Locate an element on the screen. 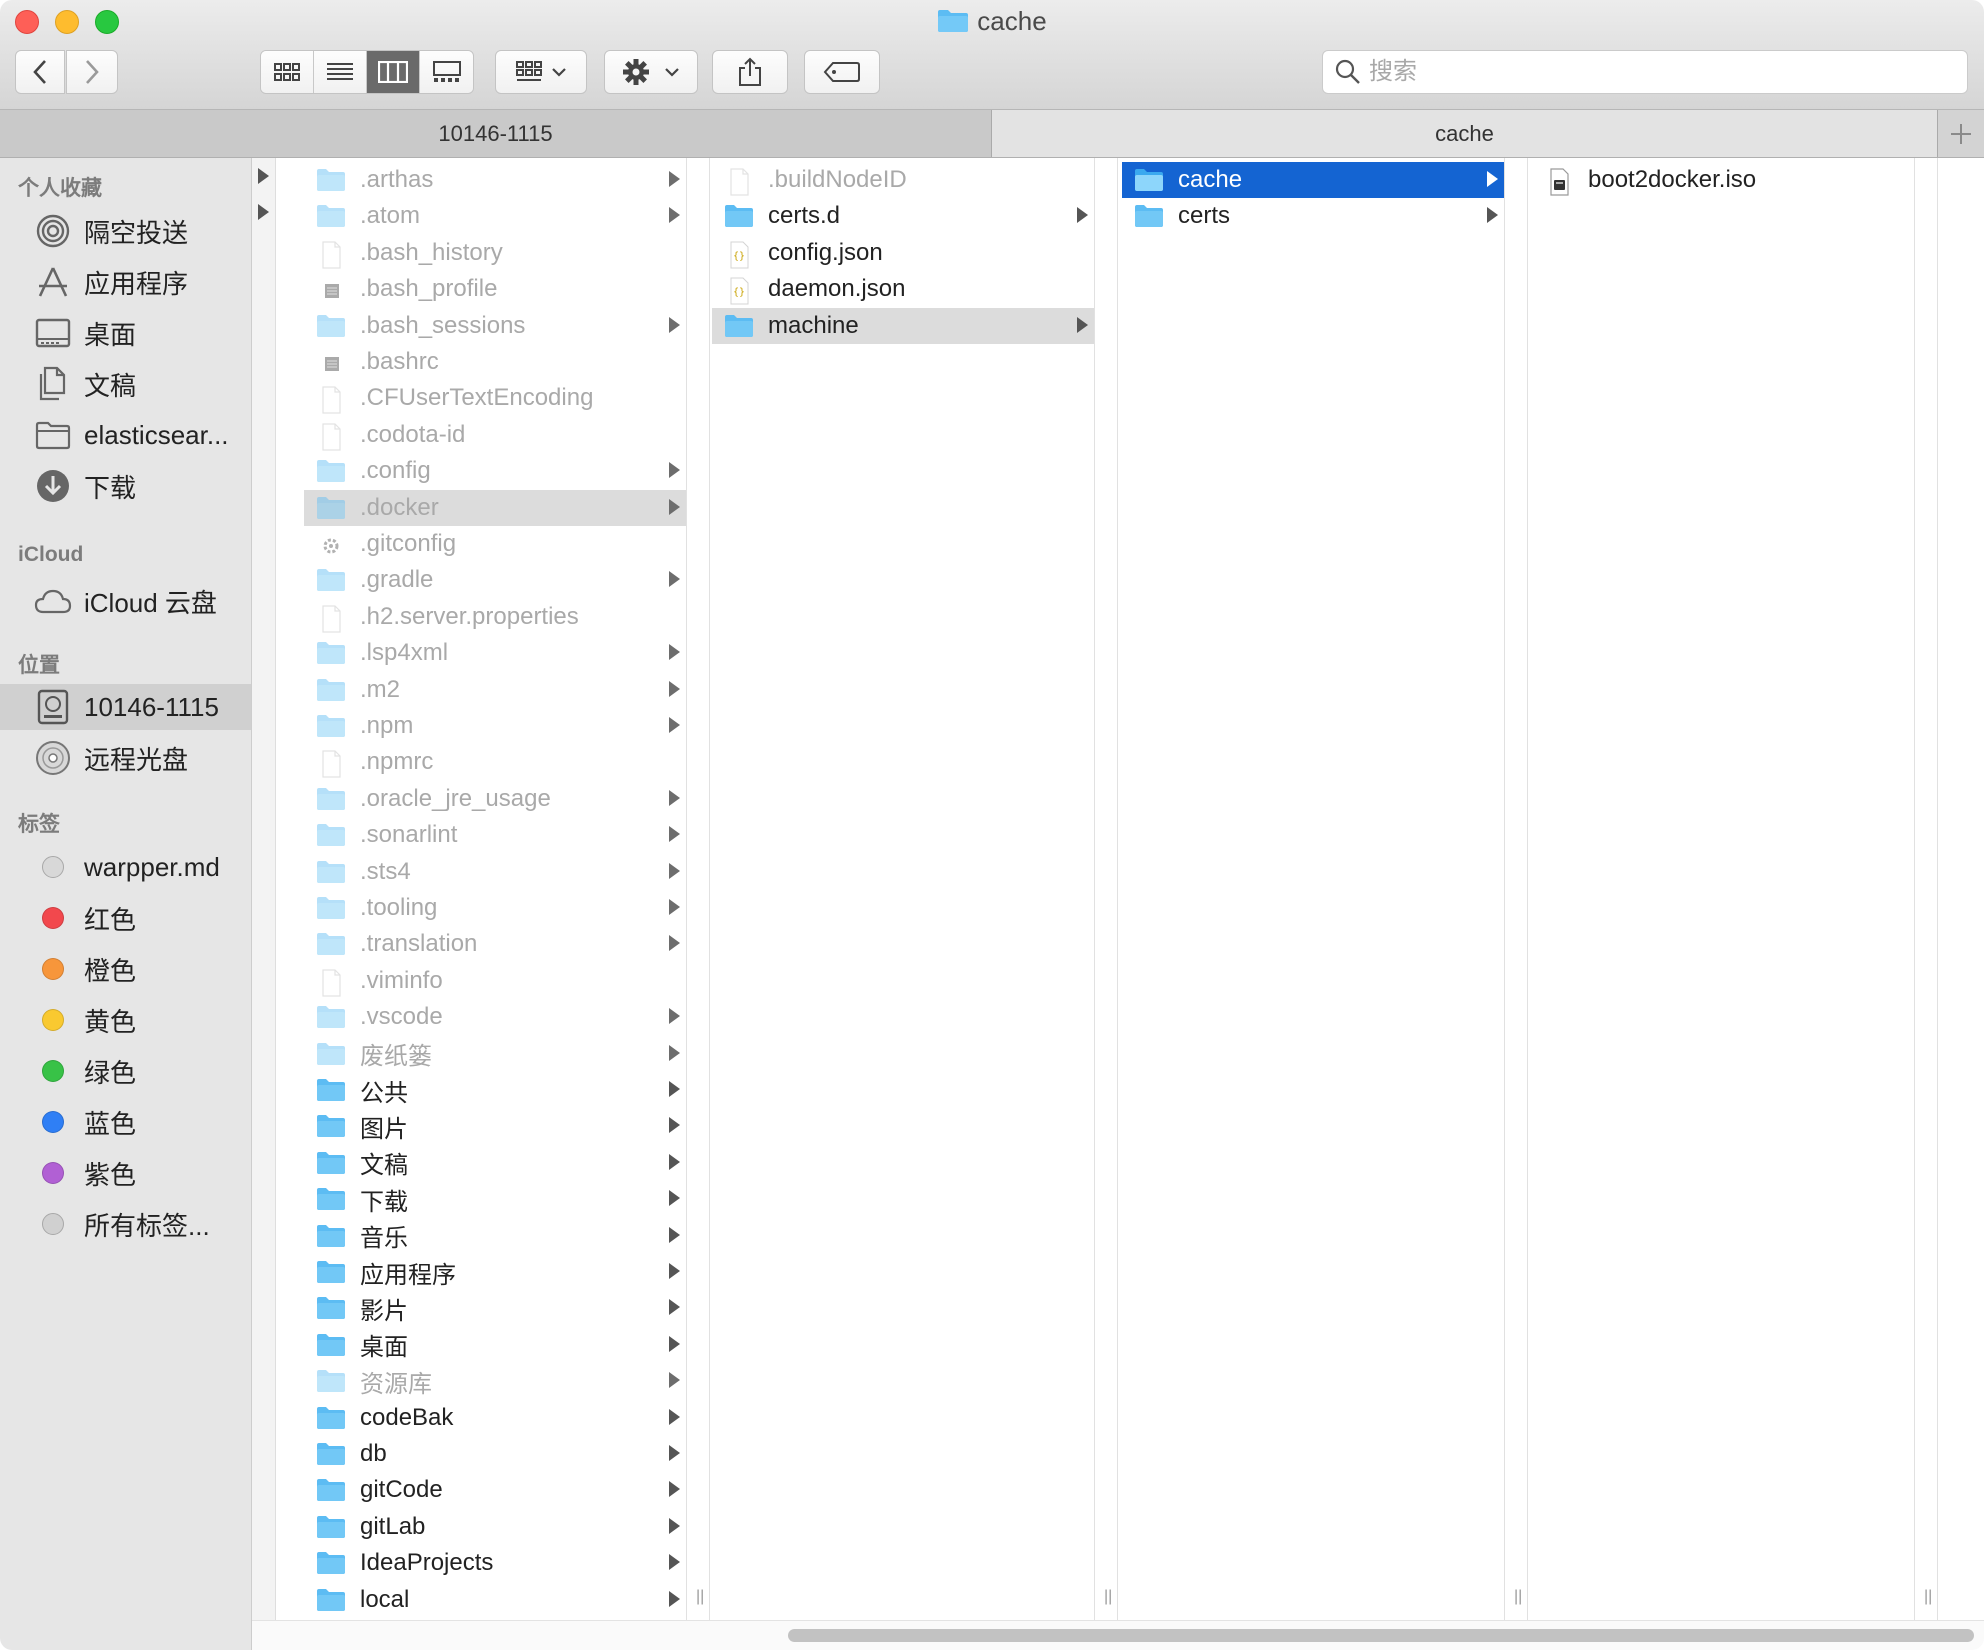 Image resolution: width=1984 pixels, height=1650 pixels. item-name: IdeaProjects is located at coordinates (427, 1563).